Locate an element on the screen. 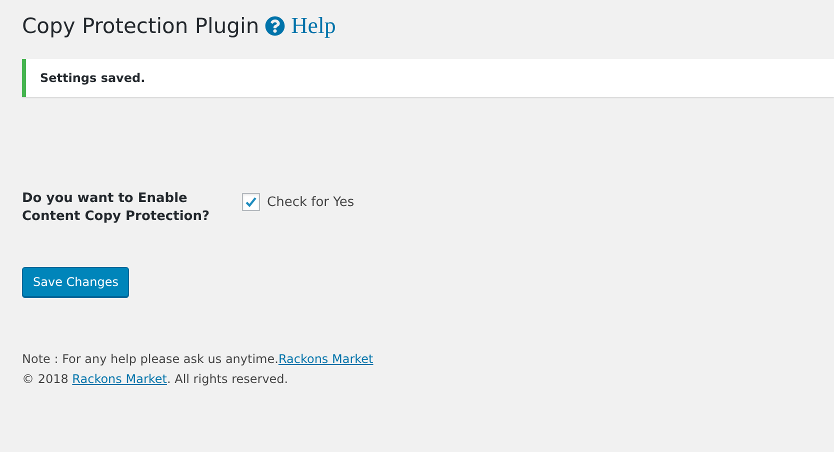 The width and height of the screenshot is (834, 452). setting-label: Do you want to Enable Content Copy Protection? is located at coordinates (116, 208).